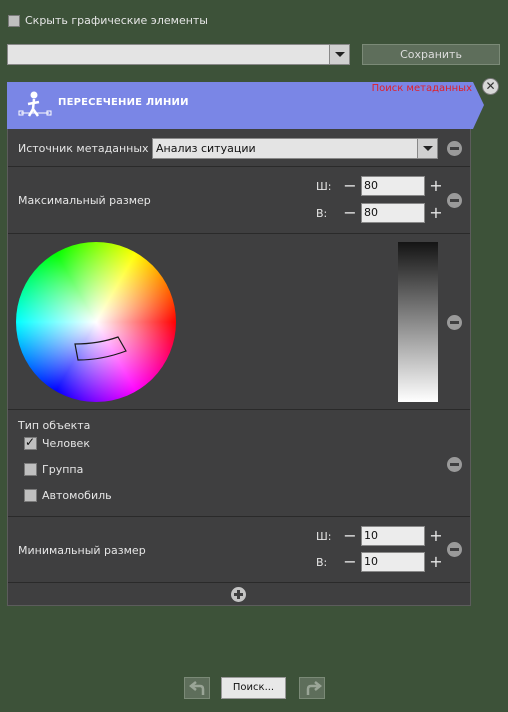 The height and width of the screenshot is (712, 508). I want to click on vehicle-checkbox, so click(30, 495).